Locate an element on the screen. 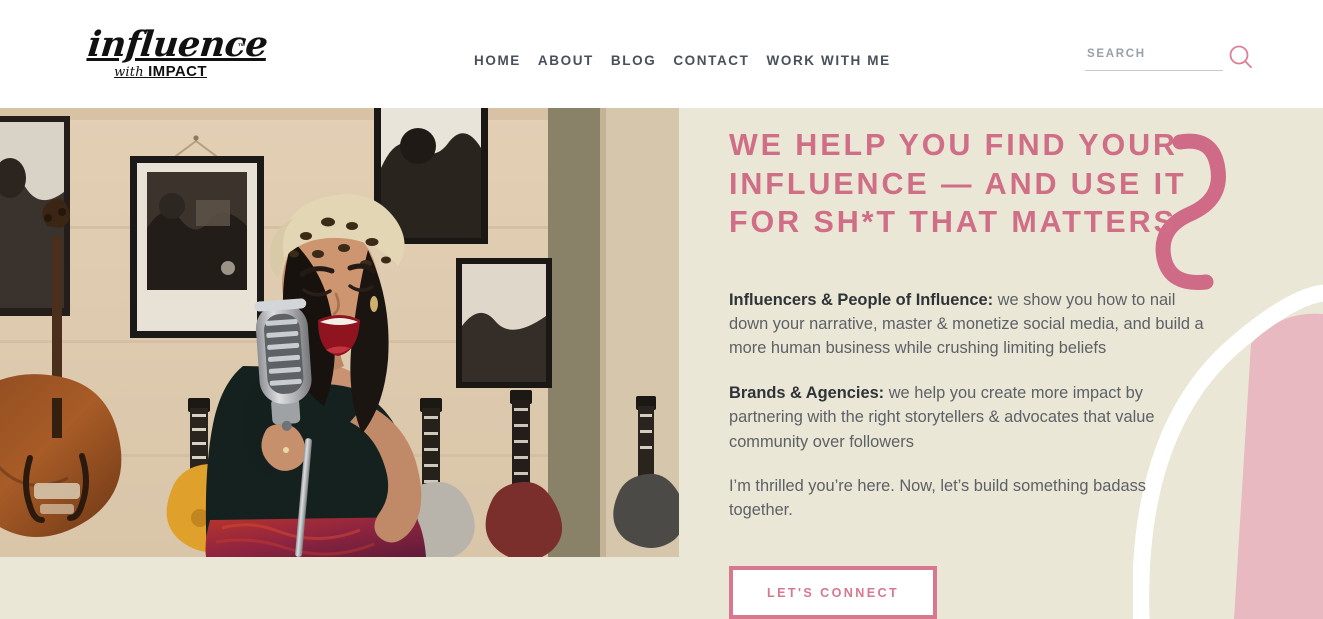  search-button is located at coordinates (1241, 57).